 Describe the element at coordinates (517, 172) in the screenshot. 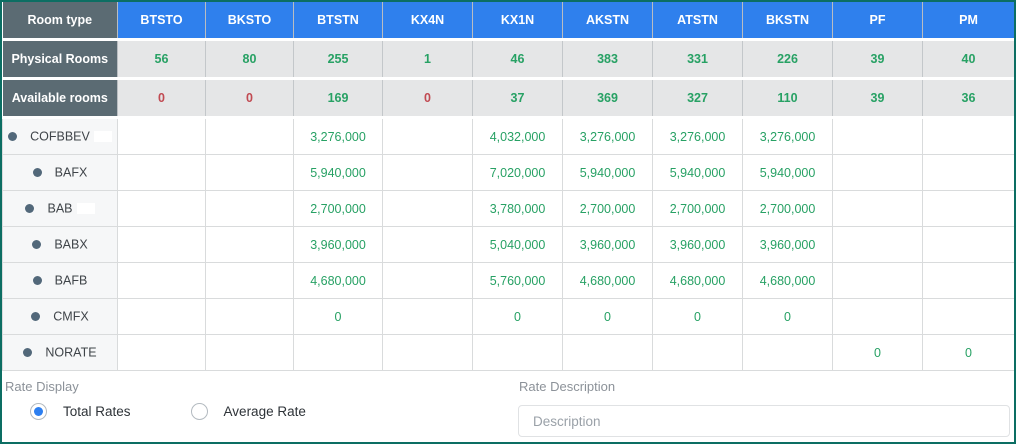

I see `rate-value-cell: 7,020,000` at that location.